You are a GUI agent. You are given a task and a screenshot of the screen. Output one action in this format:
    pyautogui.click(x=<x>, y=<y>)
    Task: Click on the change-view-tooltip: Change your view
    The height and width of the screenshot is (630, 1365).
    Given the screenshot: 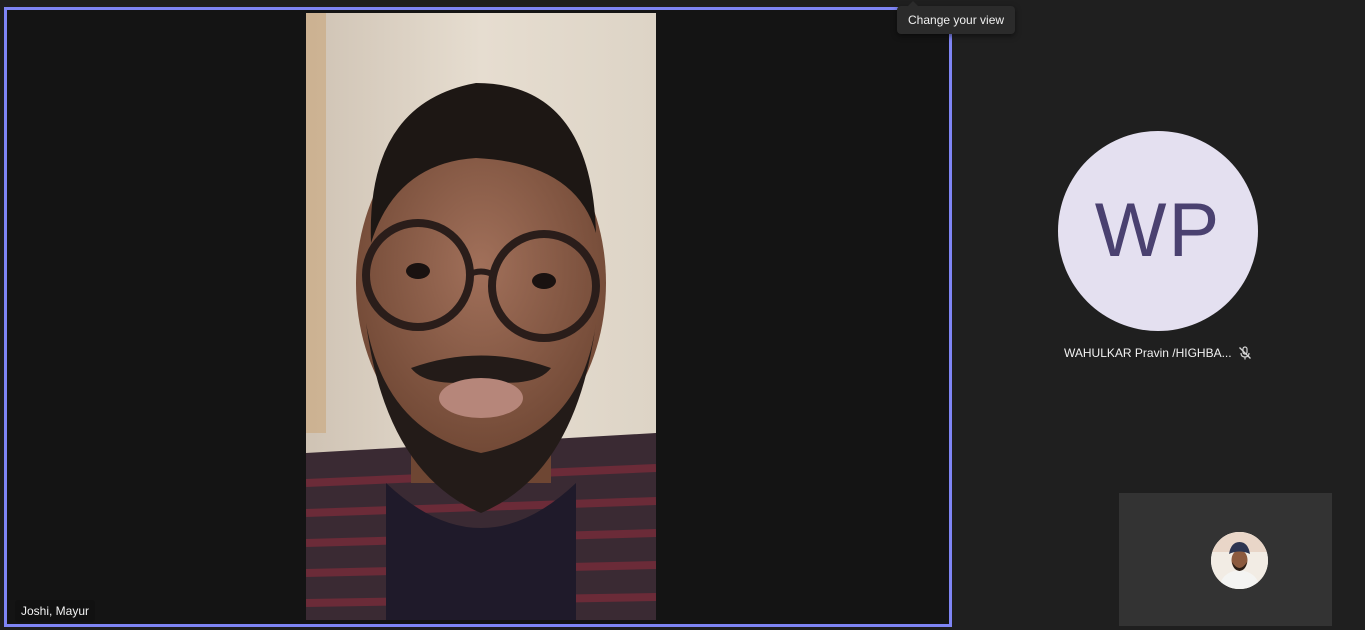 What is the action you would take?
    pyautogui.click(x=956, y=17)
    